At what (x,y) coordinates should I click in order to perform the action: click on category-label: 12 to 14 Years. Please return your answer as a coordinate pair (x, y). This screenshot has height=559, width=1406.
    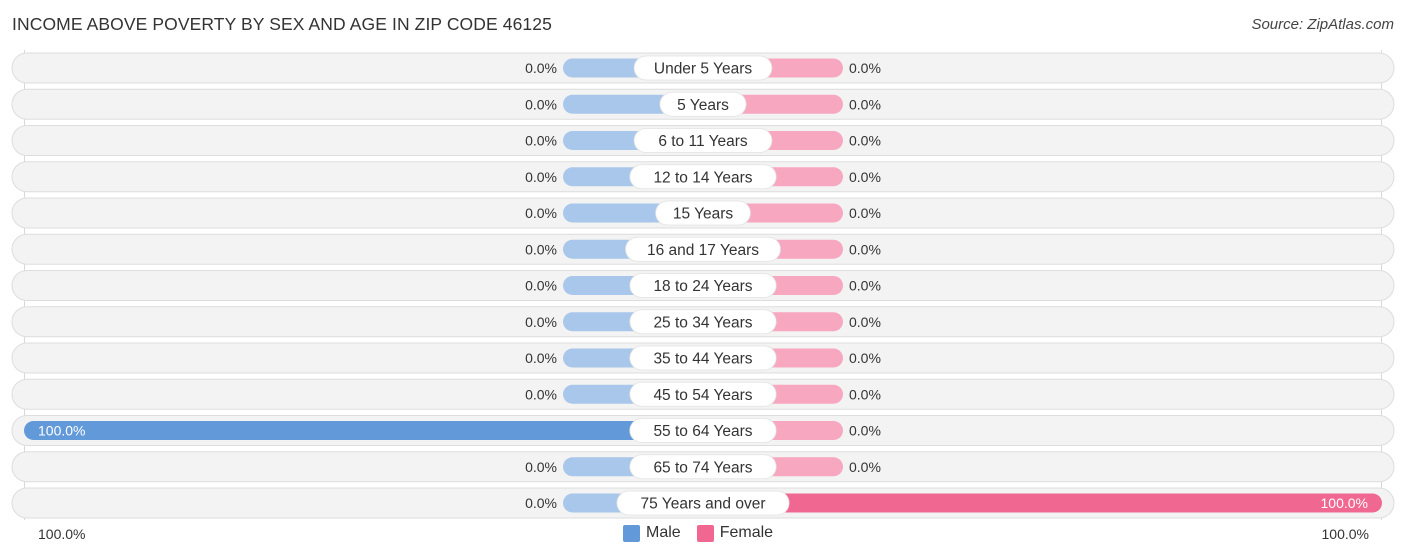
    Looking at the image, I should click on (702, 177).